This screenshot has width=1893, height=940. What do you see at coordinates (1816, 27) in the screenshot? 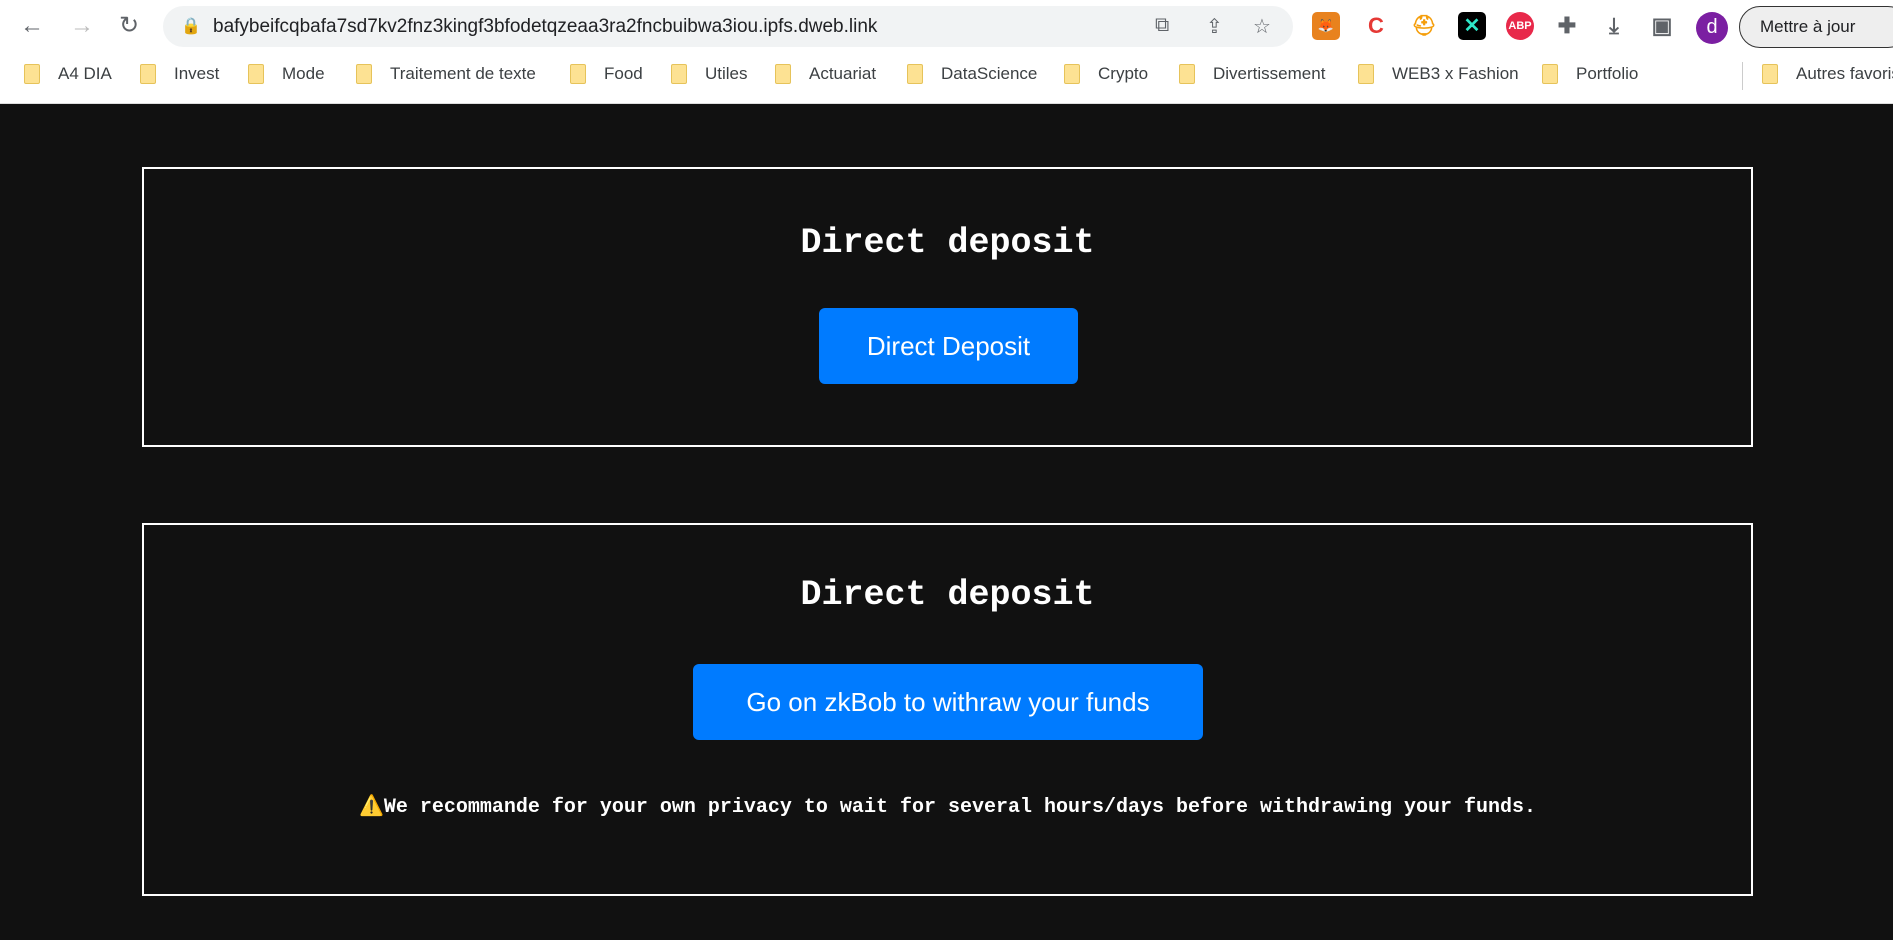
I see `update-button: Mettre à jour` at bounding box center [1816, 27].